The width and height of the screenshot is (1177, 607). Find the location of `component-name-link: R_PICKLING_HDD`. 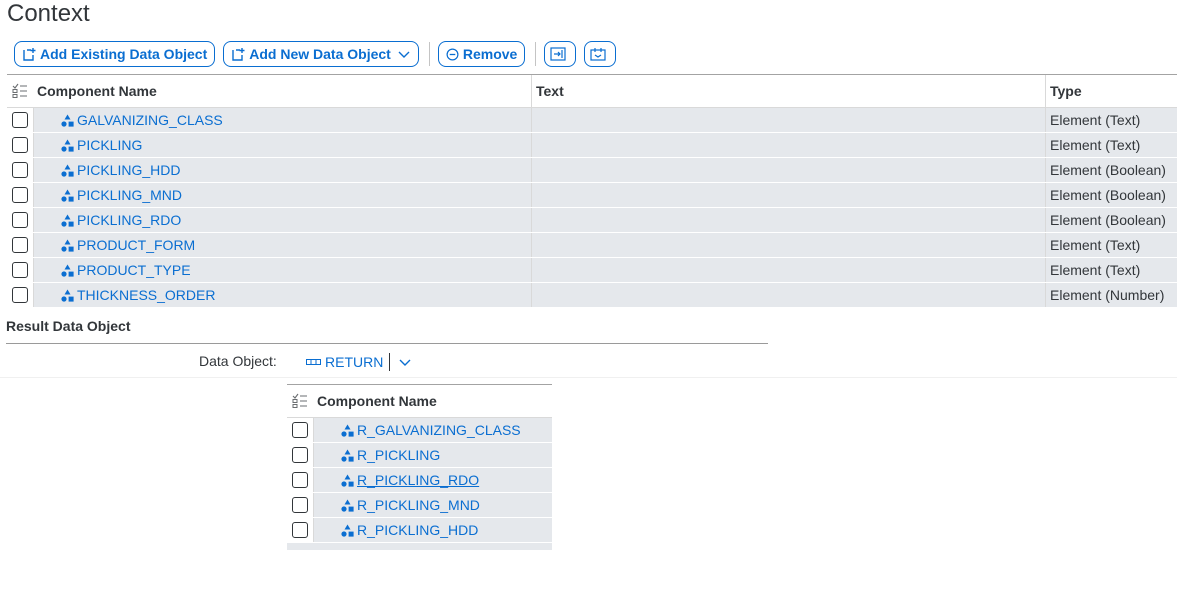

component-name-link: R_PICKLING_HDD is located at coordinates (417, 530).